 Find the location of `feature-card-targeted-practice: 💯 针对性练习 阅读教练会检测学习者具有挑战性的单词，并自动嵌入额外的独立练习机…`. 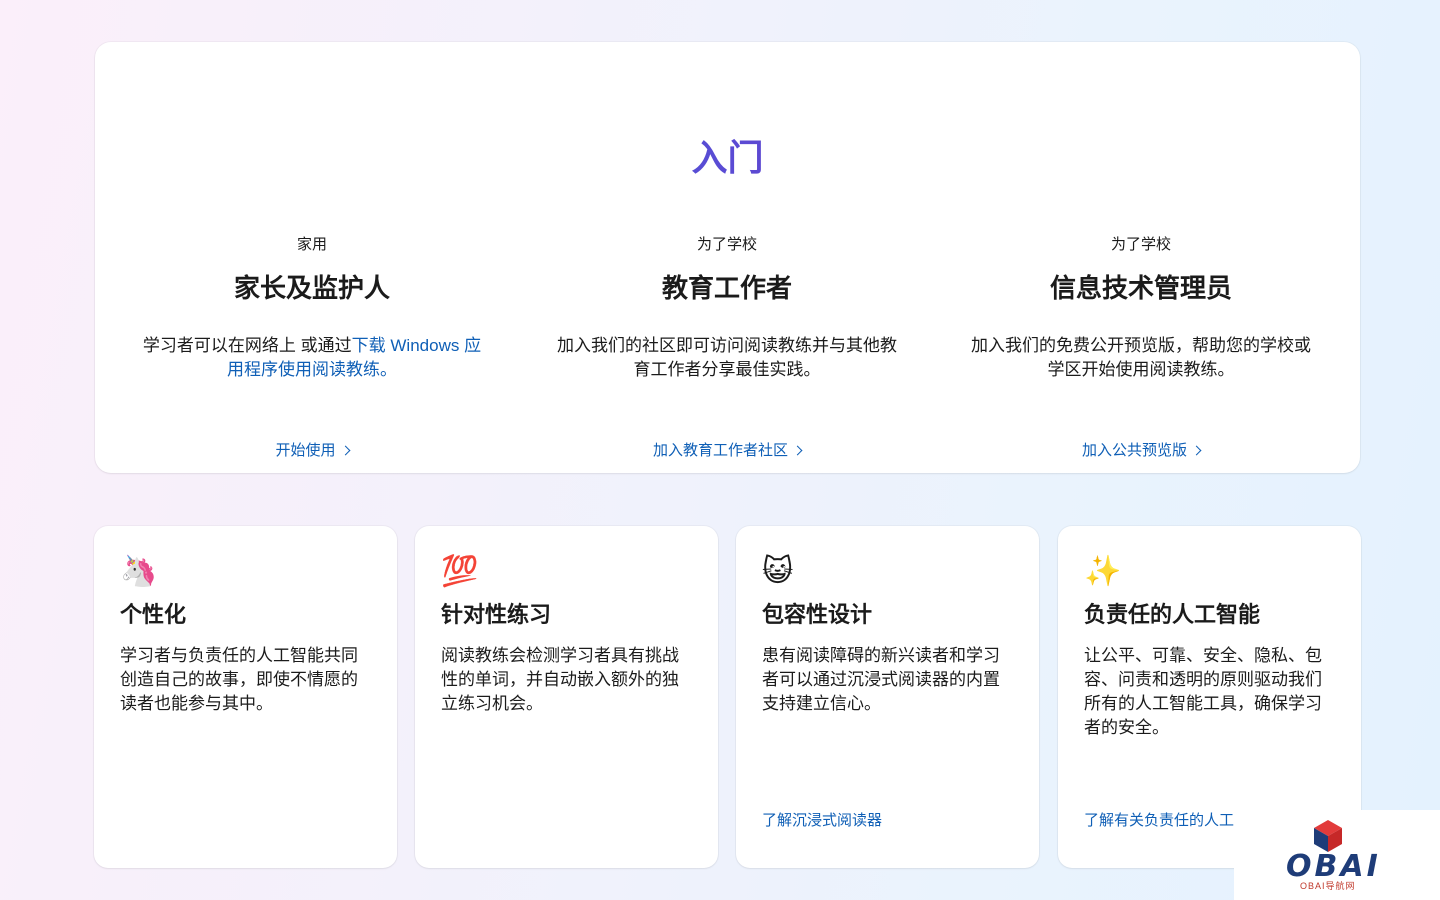

feature-card-targeted-practice: 💯 针对性练习 阅读教练会检测学习者具有挑战性的单词，并自动嵌入额外的独立练习机… is located at coordinates (566, 697).